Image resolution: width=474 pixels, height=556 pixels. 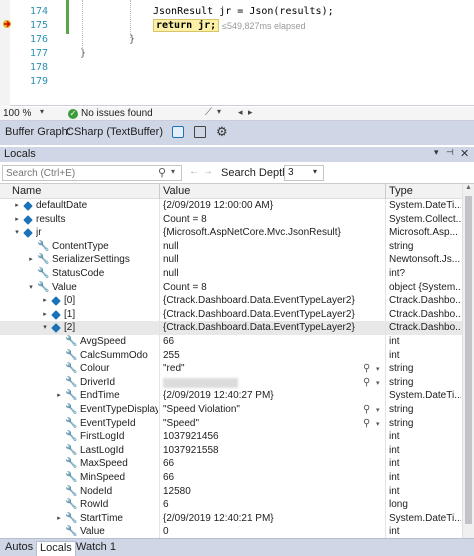 I want to click on local-value: 1037921456, so click(x=273, y=436).